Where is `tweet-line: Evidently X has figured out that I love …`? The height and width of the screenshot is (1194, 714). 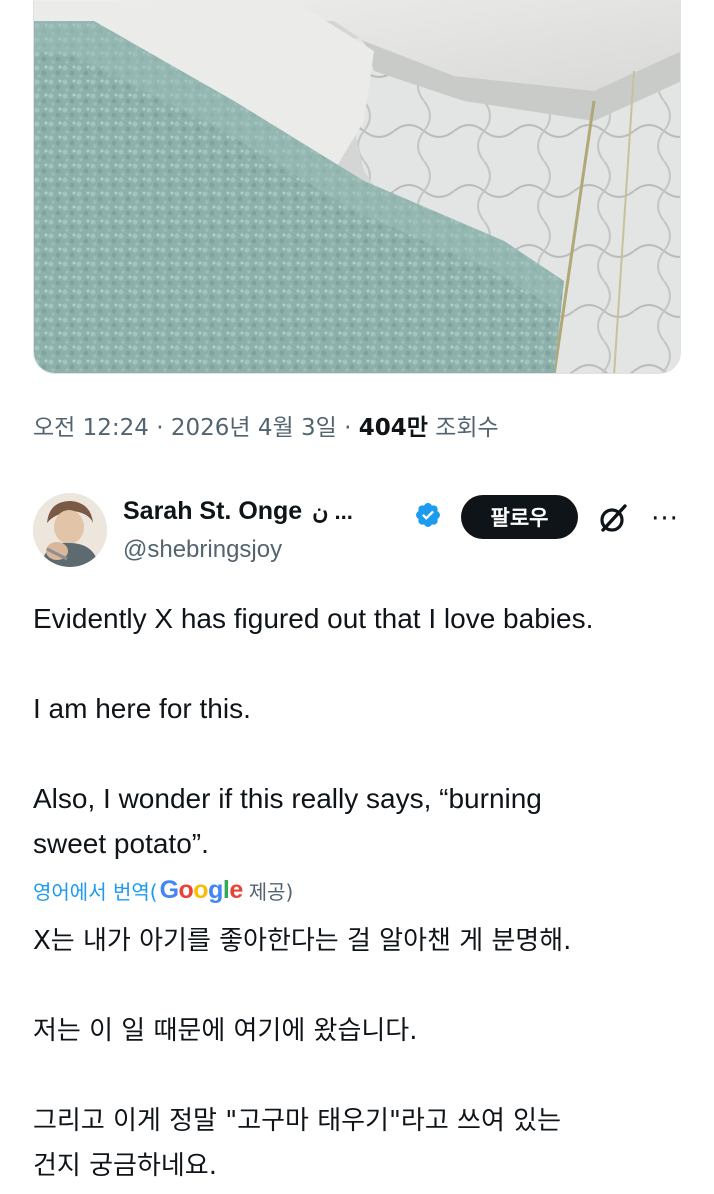
tweet-line: Evidently X has figured out that I love … is located at coordinates (313, 618).